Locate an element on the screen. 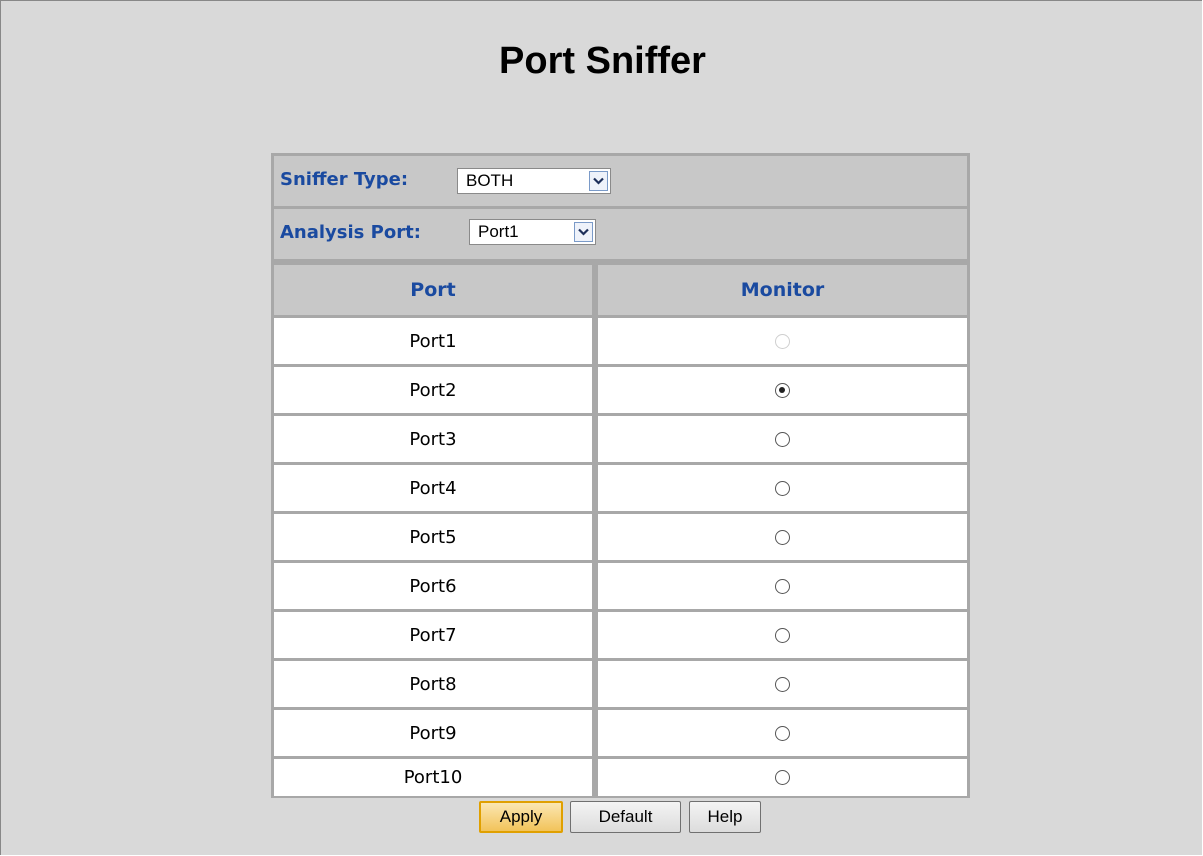 This screenshot has height=856, width=1203. sniffer-type-value: BOTH is located at coordinates (490, 180).